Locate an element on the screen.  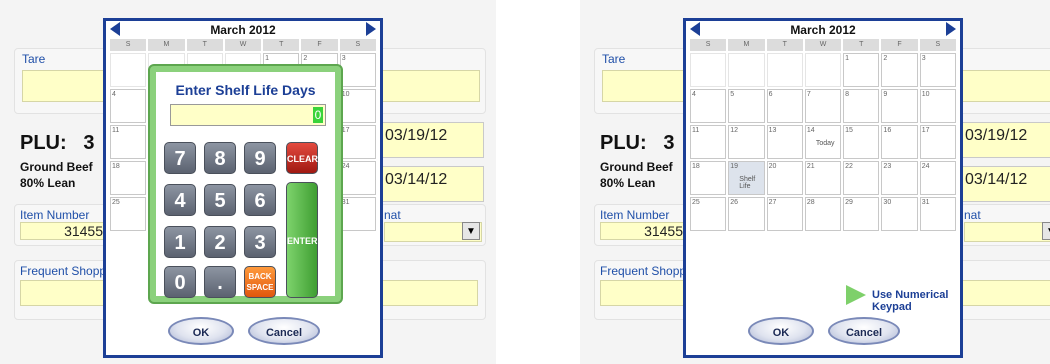
calendar-day-27: 27 is located at coordinates (784, 214).